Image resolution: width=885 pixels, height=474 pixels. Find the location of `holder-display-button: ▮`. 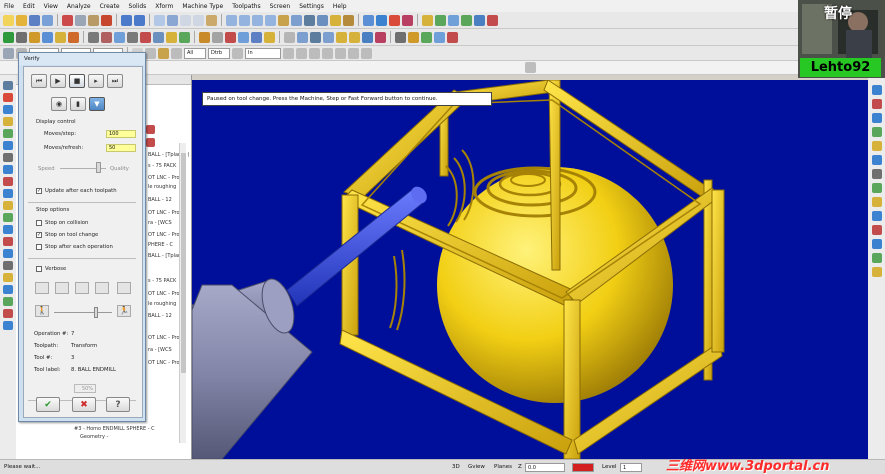

holder-display-button: ▮ is located at coordinates (78, 104).